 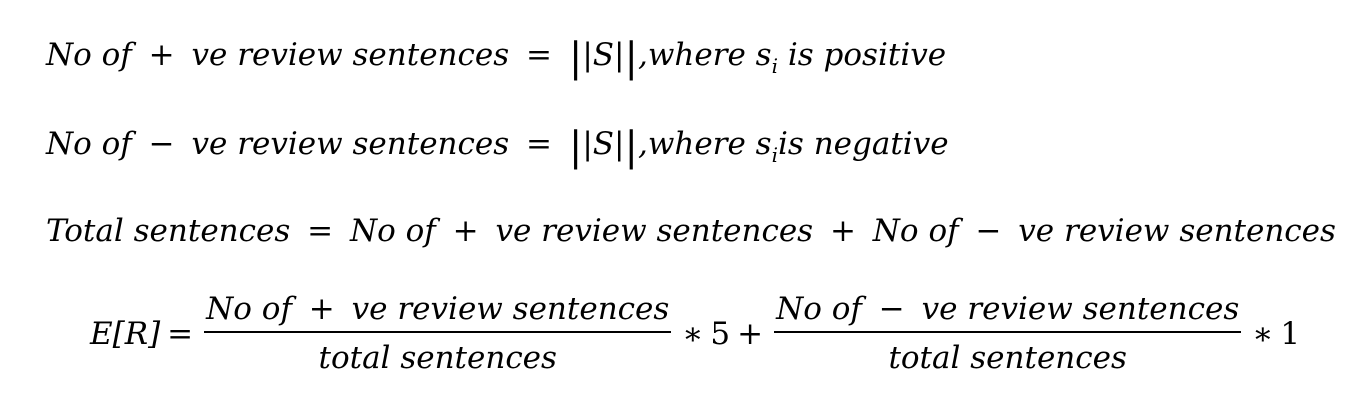 What do you see at coordinates (465, 231) in the screenshot?
I see `eq3-plus1: +` at bounding box center [465, 231].